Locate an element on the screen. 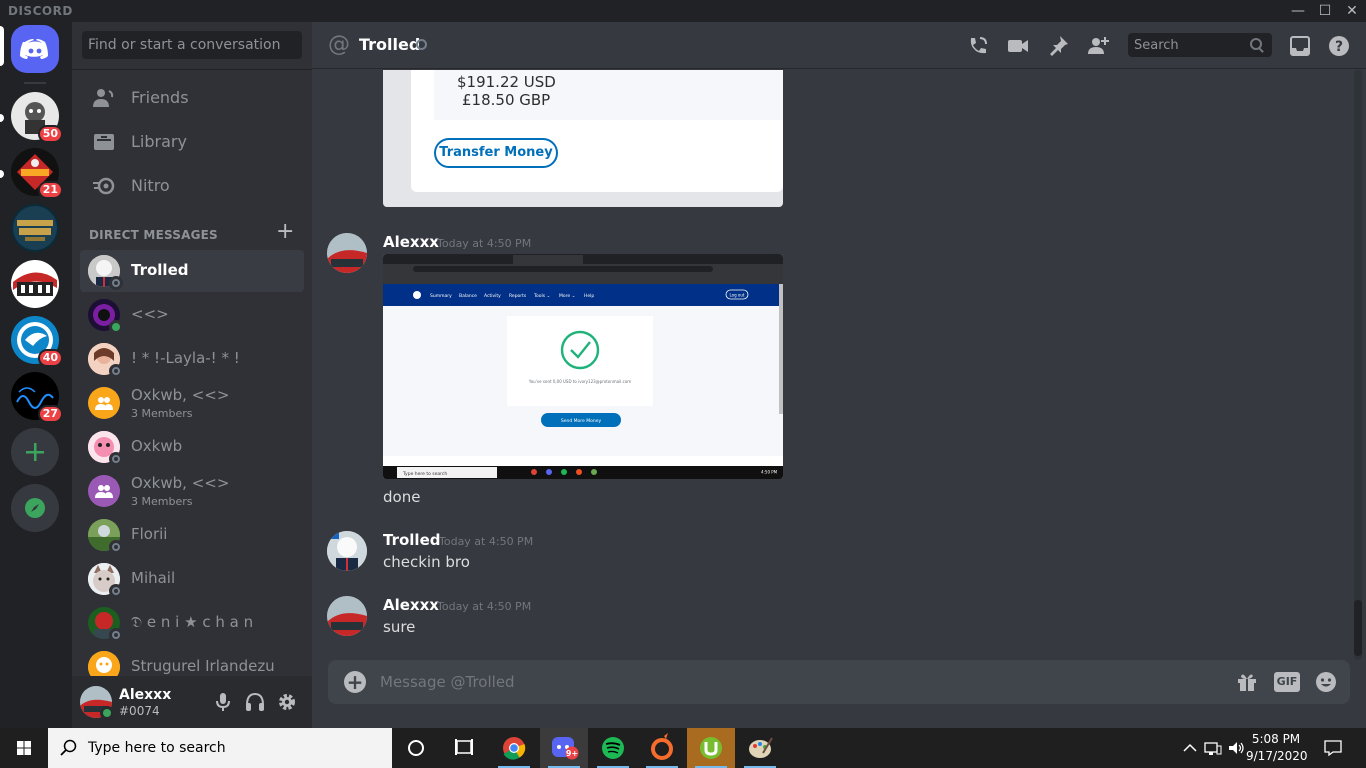 Image resolution: width=1366 pixels, height=768 pixels. home-indicator is located at coordinates (2, 46).